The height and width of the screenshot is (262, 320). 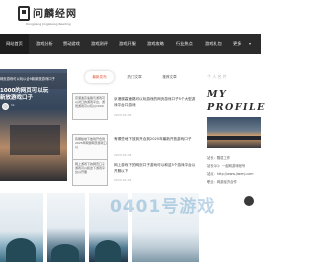 What do you see at coordinates (163, 207) in the screenshot?
I see `watermark-text: 0401号游戏` at bounding box center [163, 207].